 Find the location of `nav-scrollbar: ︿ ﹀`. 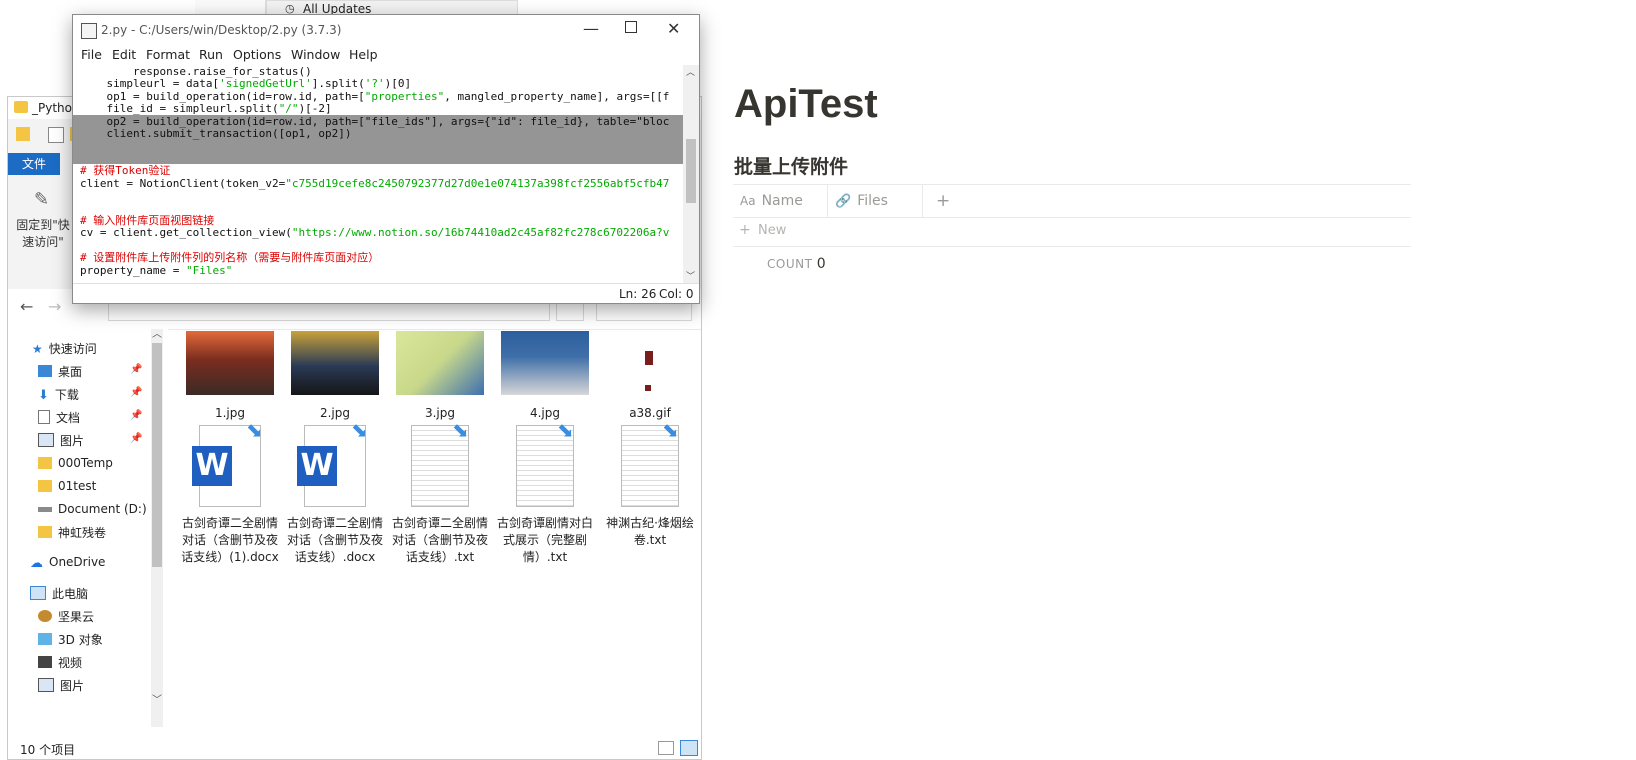

nav-scrollbar: ︿ ﹀ is located at coordinates (157, 528).